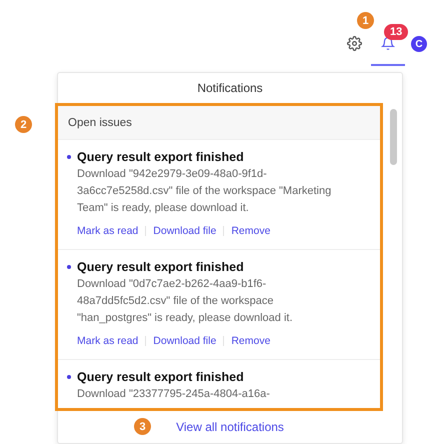 The image size is (439, 444). I want to click on annotation-marker: 1, so click(365, 20).